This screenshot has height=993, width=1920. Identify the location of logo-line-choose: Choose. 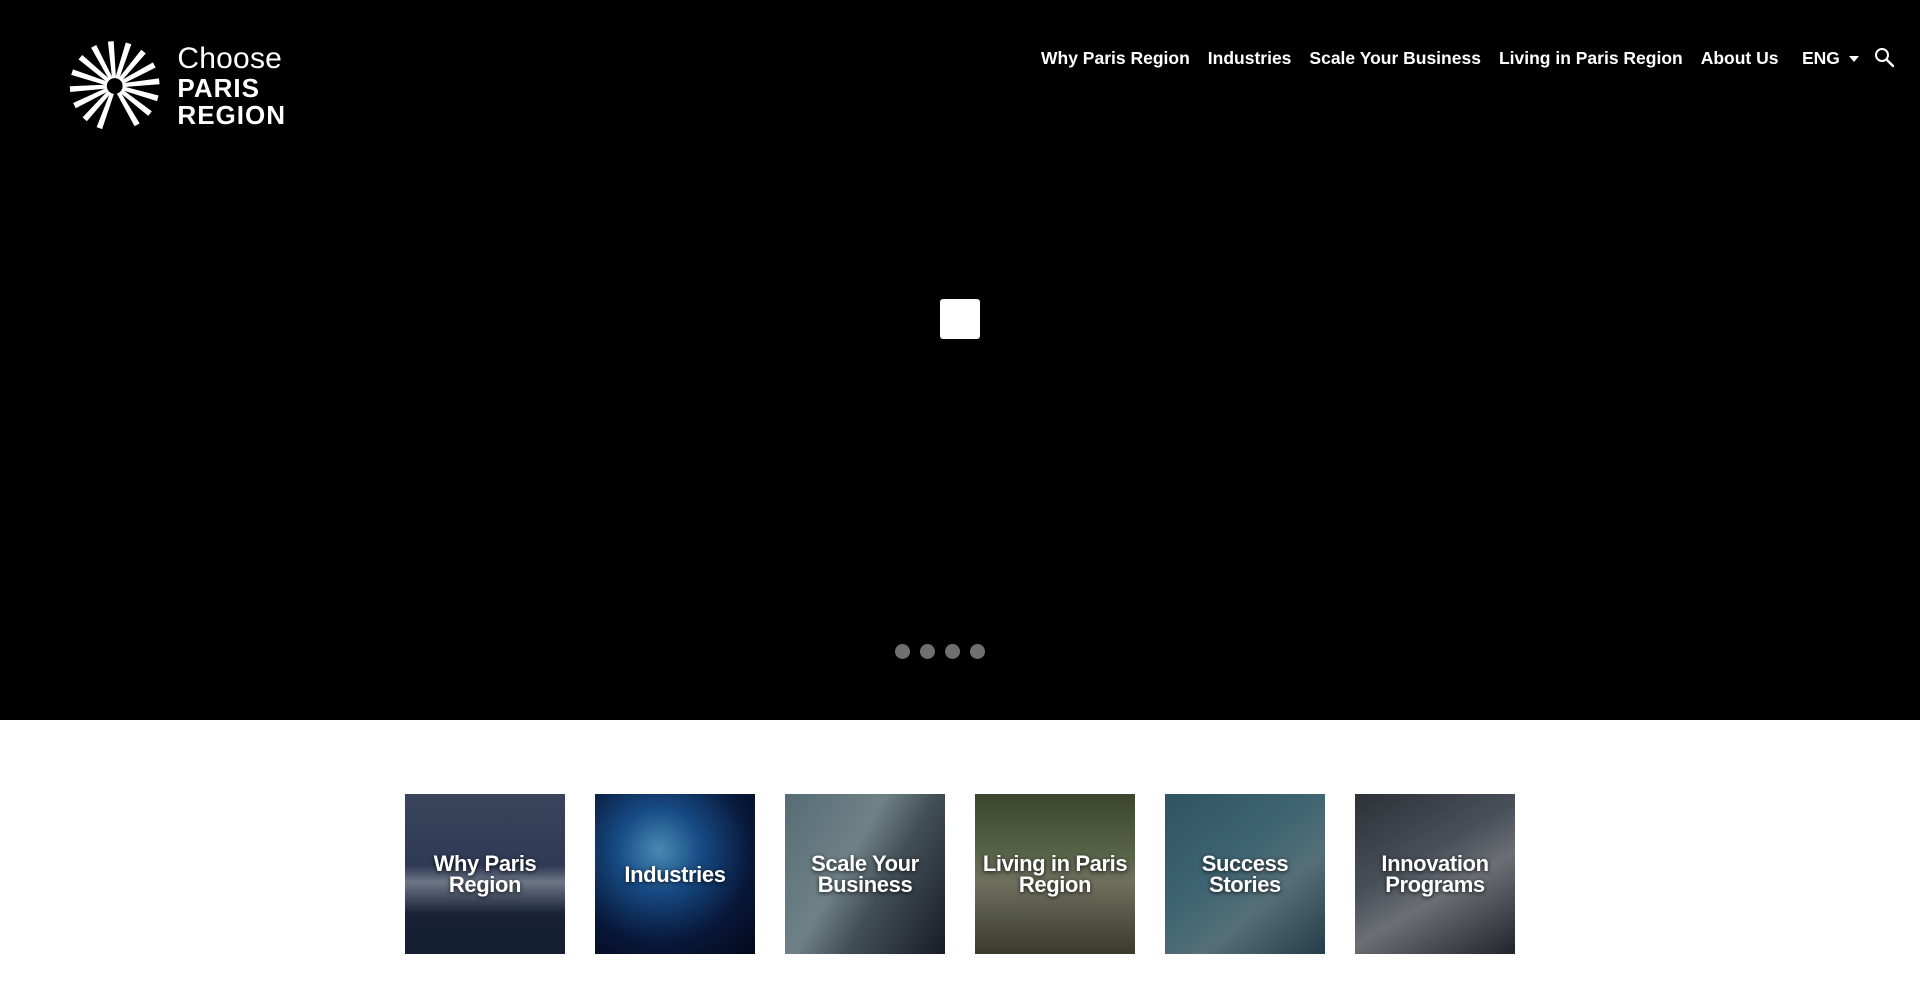
(230, 58).